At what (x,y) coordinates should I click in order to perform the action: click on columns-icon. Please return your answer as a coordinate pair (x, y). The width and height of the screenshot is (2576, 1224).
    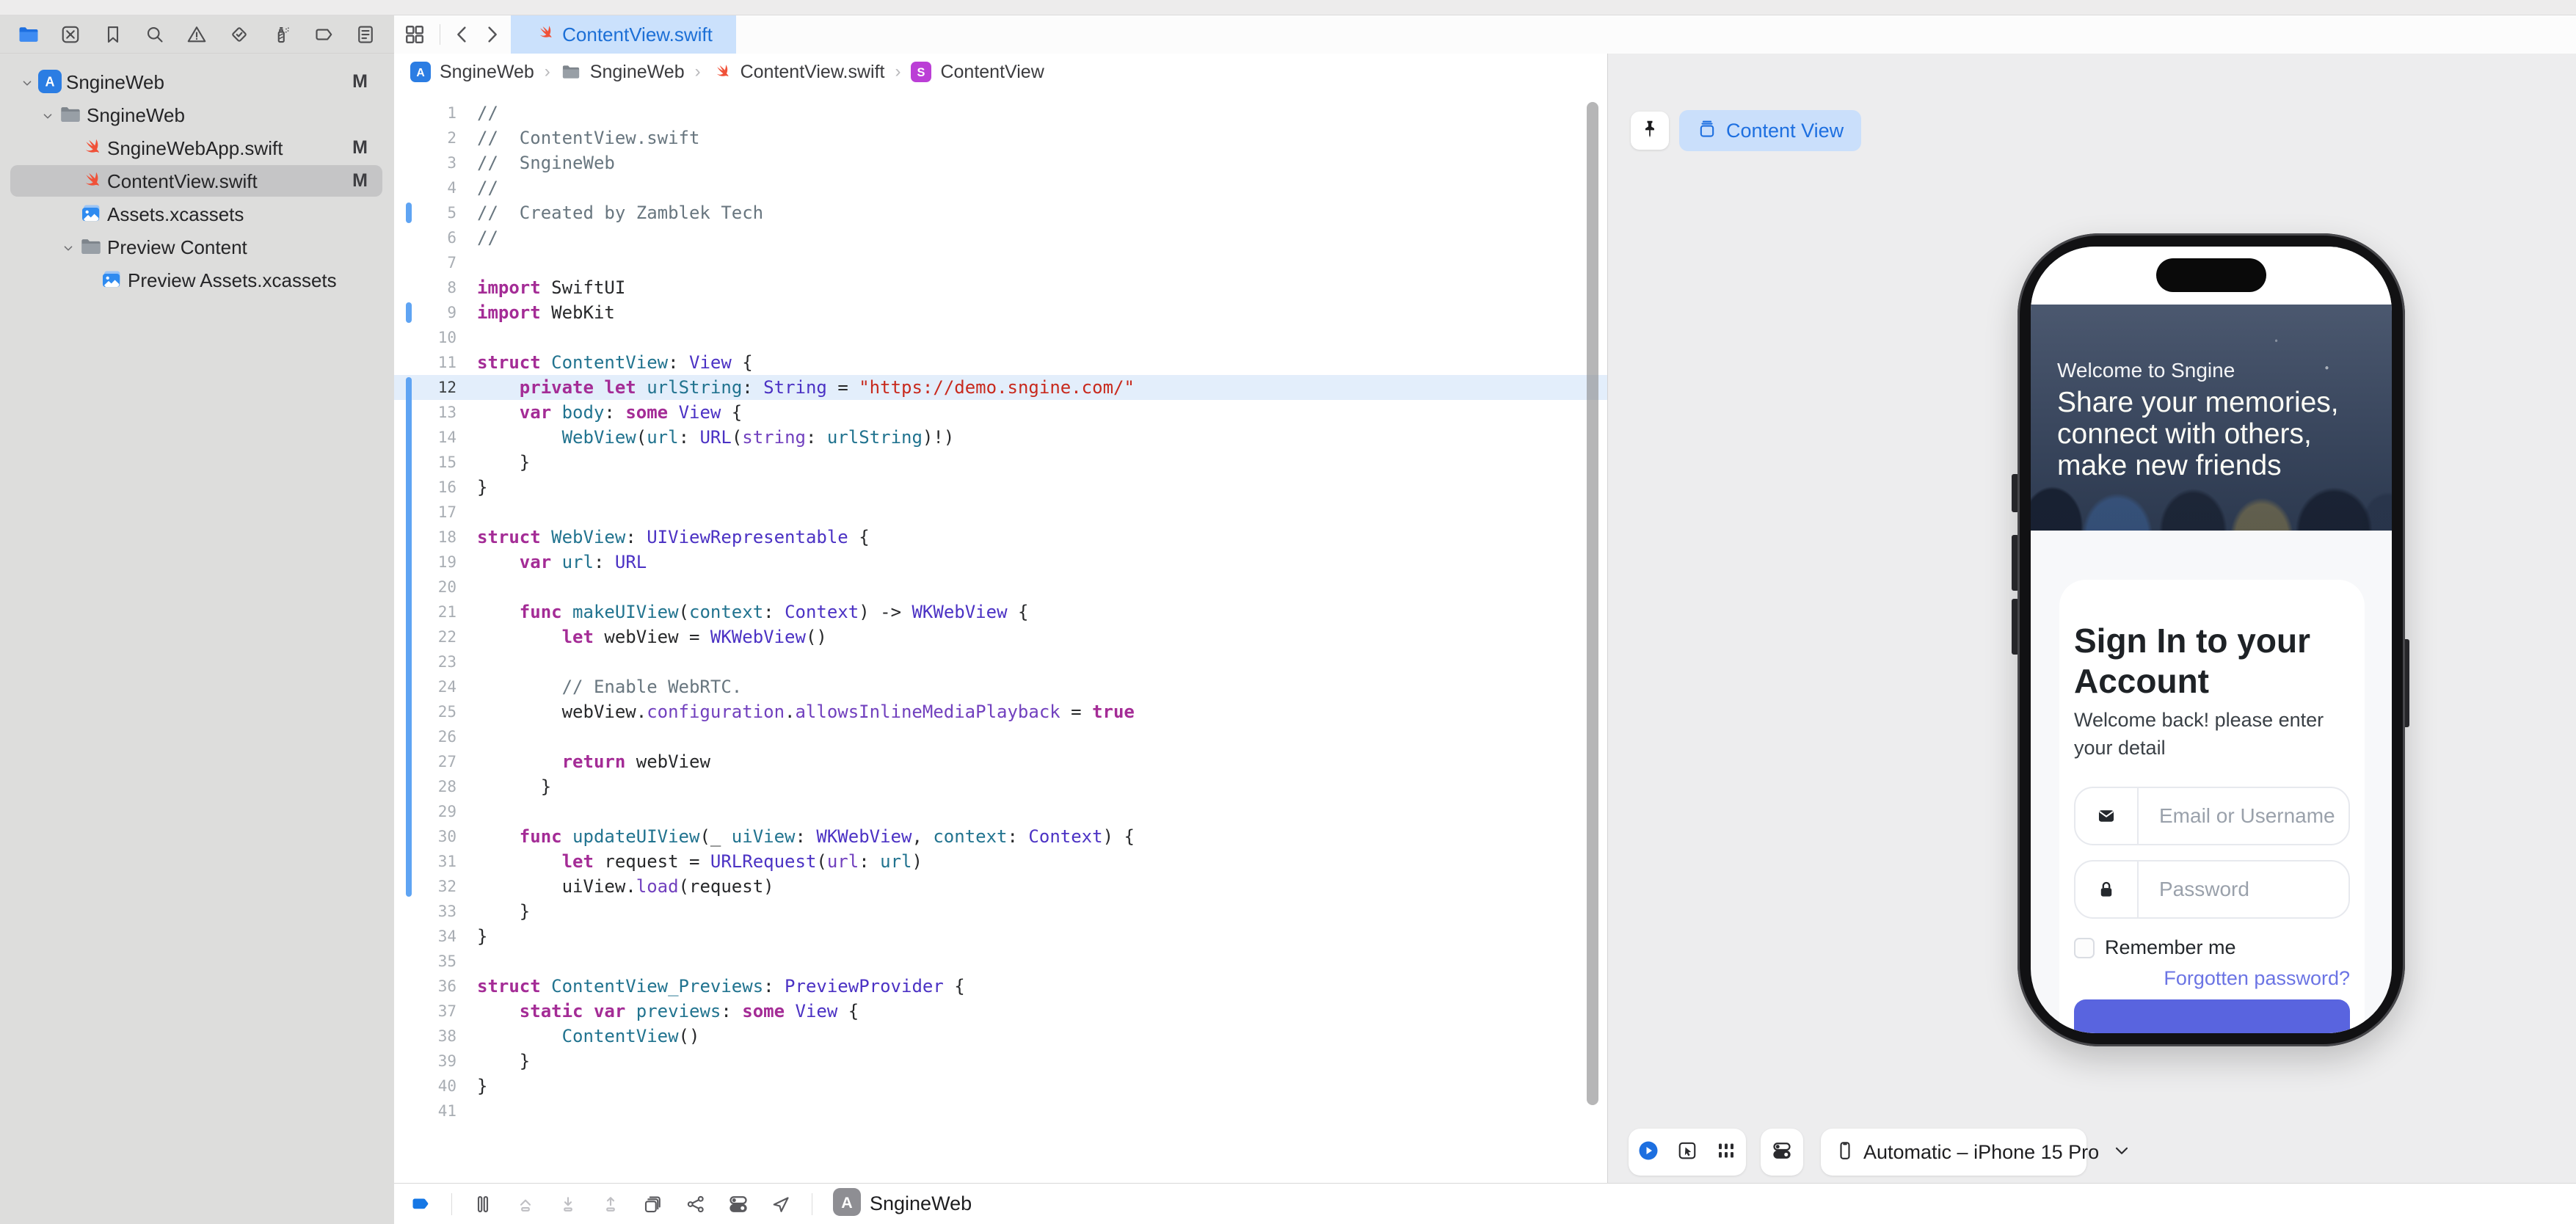
    Looking at the image, I should click on (483, 1204).